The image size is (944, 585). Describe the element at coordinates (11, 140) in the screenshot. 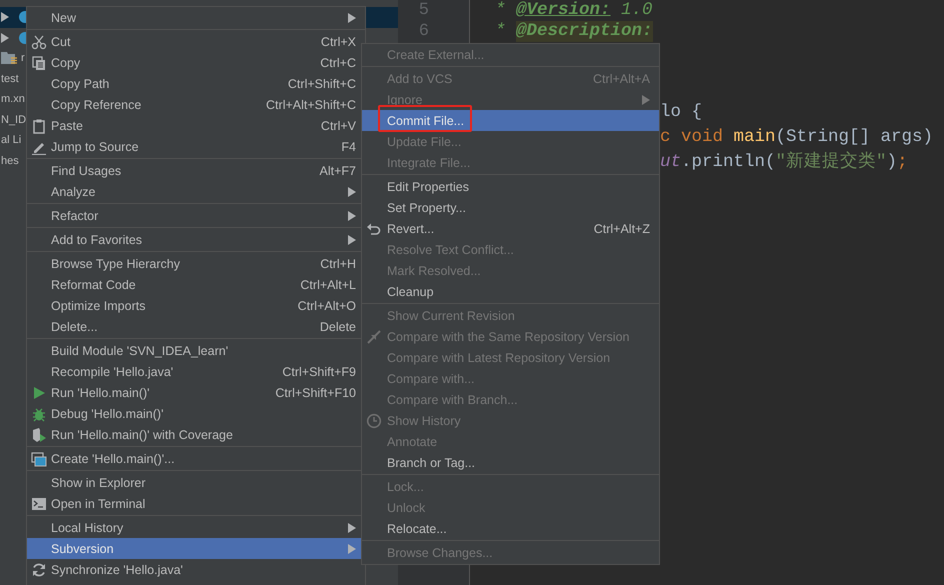

I see `tree-item-label: al Li` at that location.